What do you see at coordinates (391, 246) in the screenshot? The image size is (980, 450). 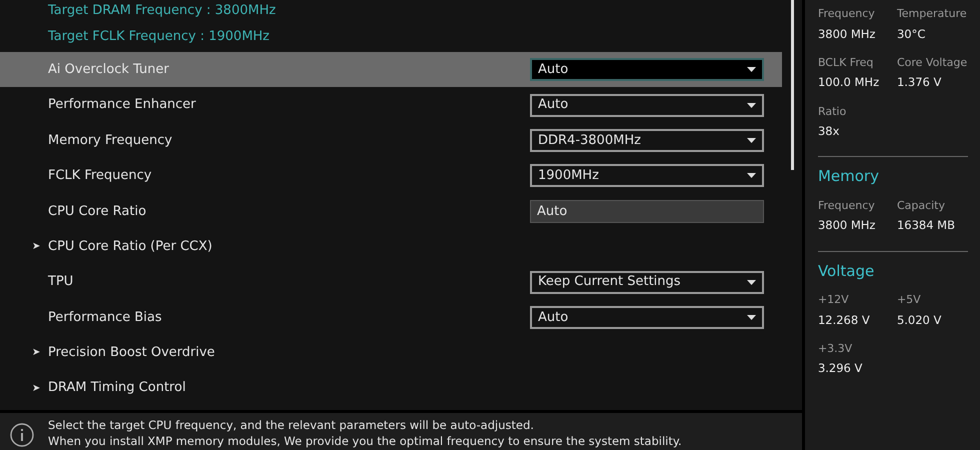 I see `setting-row: ➤ CPU Core Ratio (Per CCX)` at bounding box center [391, 246].